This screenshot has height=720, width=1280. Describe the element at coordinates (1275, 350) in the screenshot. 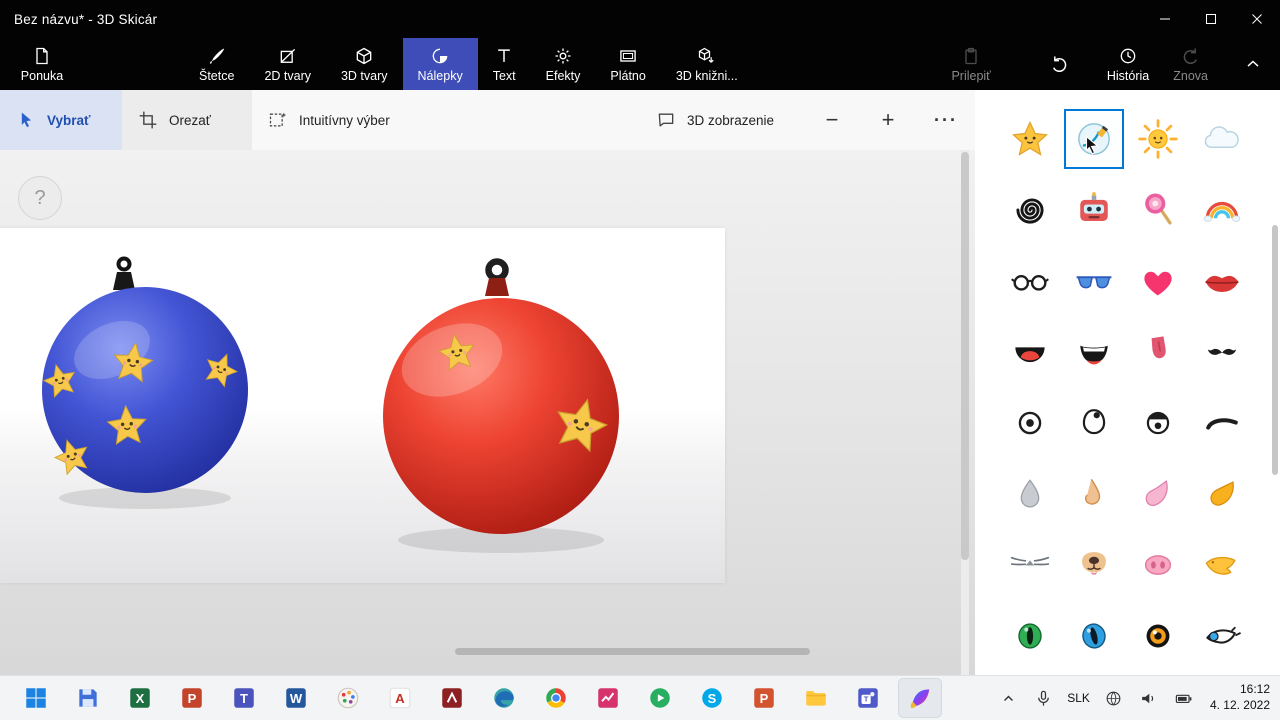

I see `panel-scrollbar` at that location.